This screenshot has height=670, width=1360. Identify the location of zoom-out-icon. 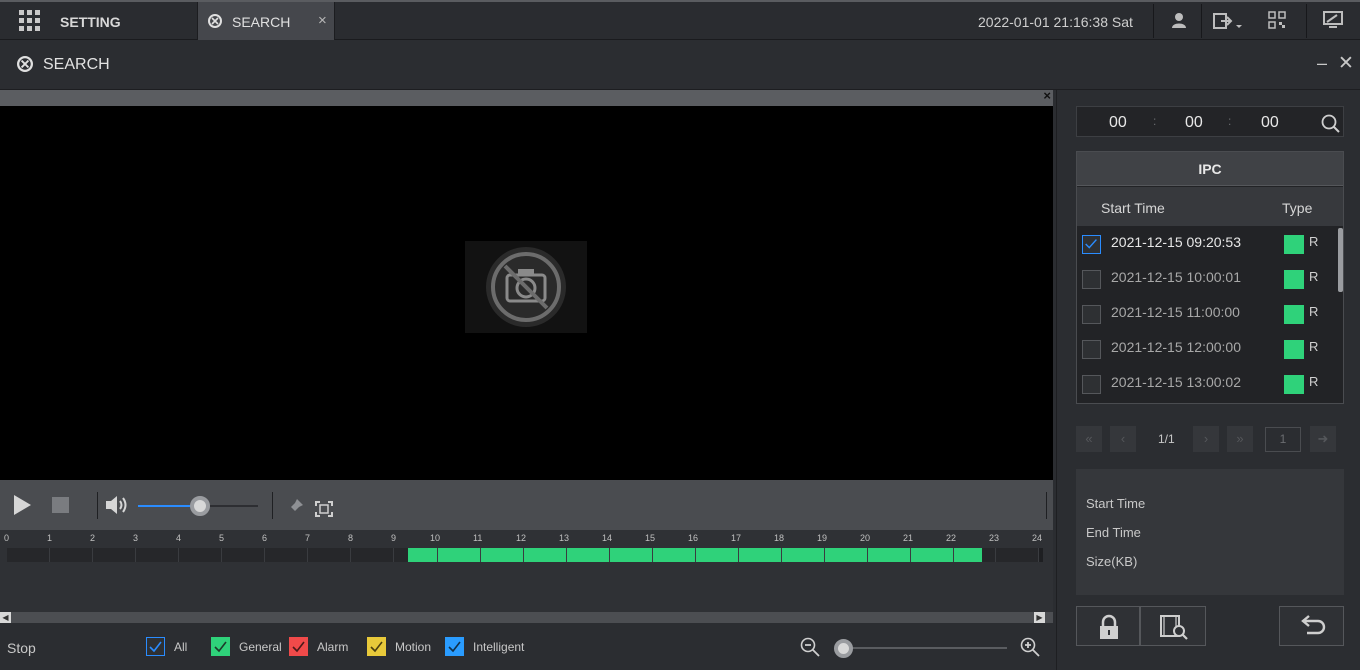
(810, 647).